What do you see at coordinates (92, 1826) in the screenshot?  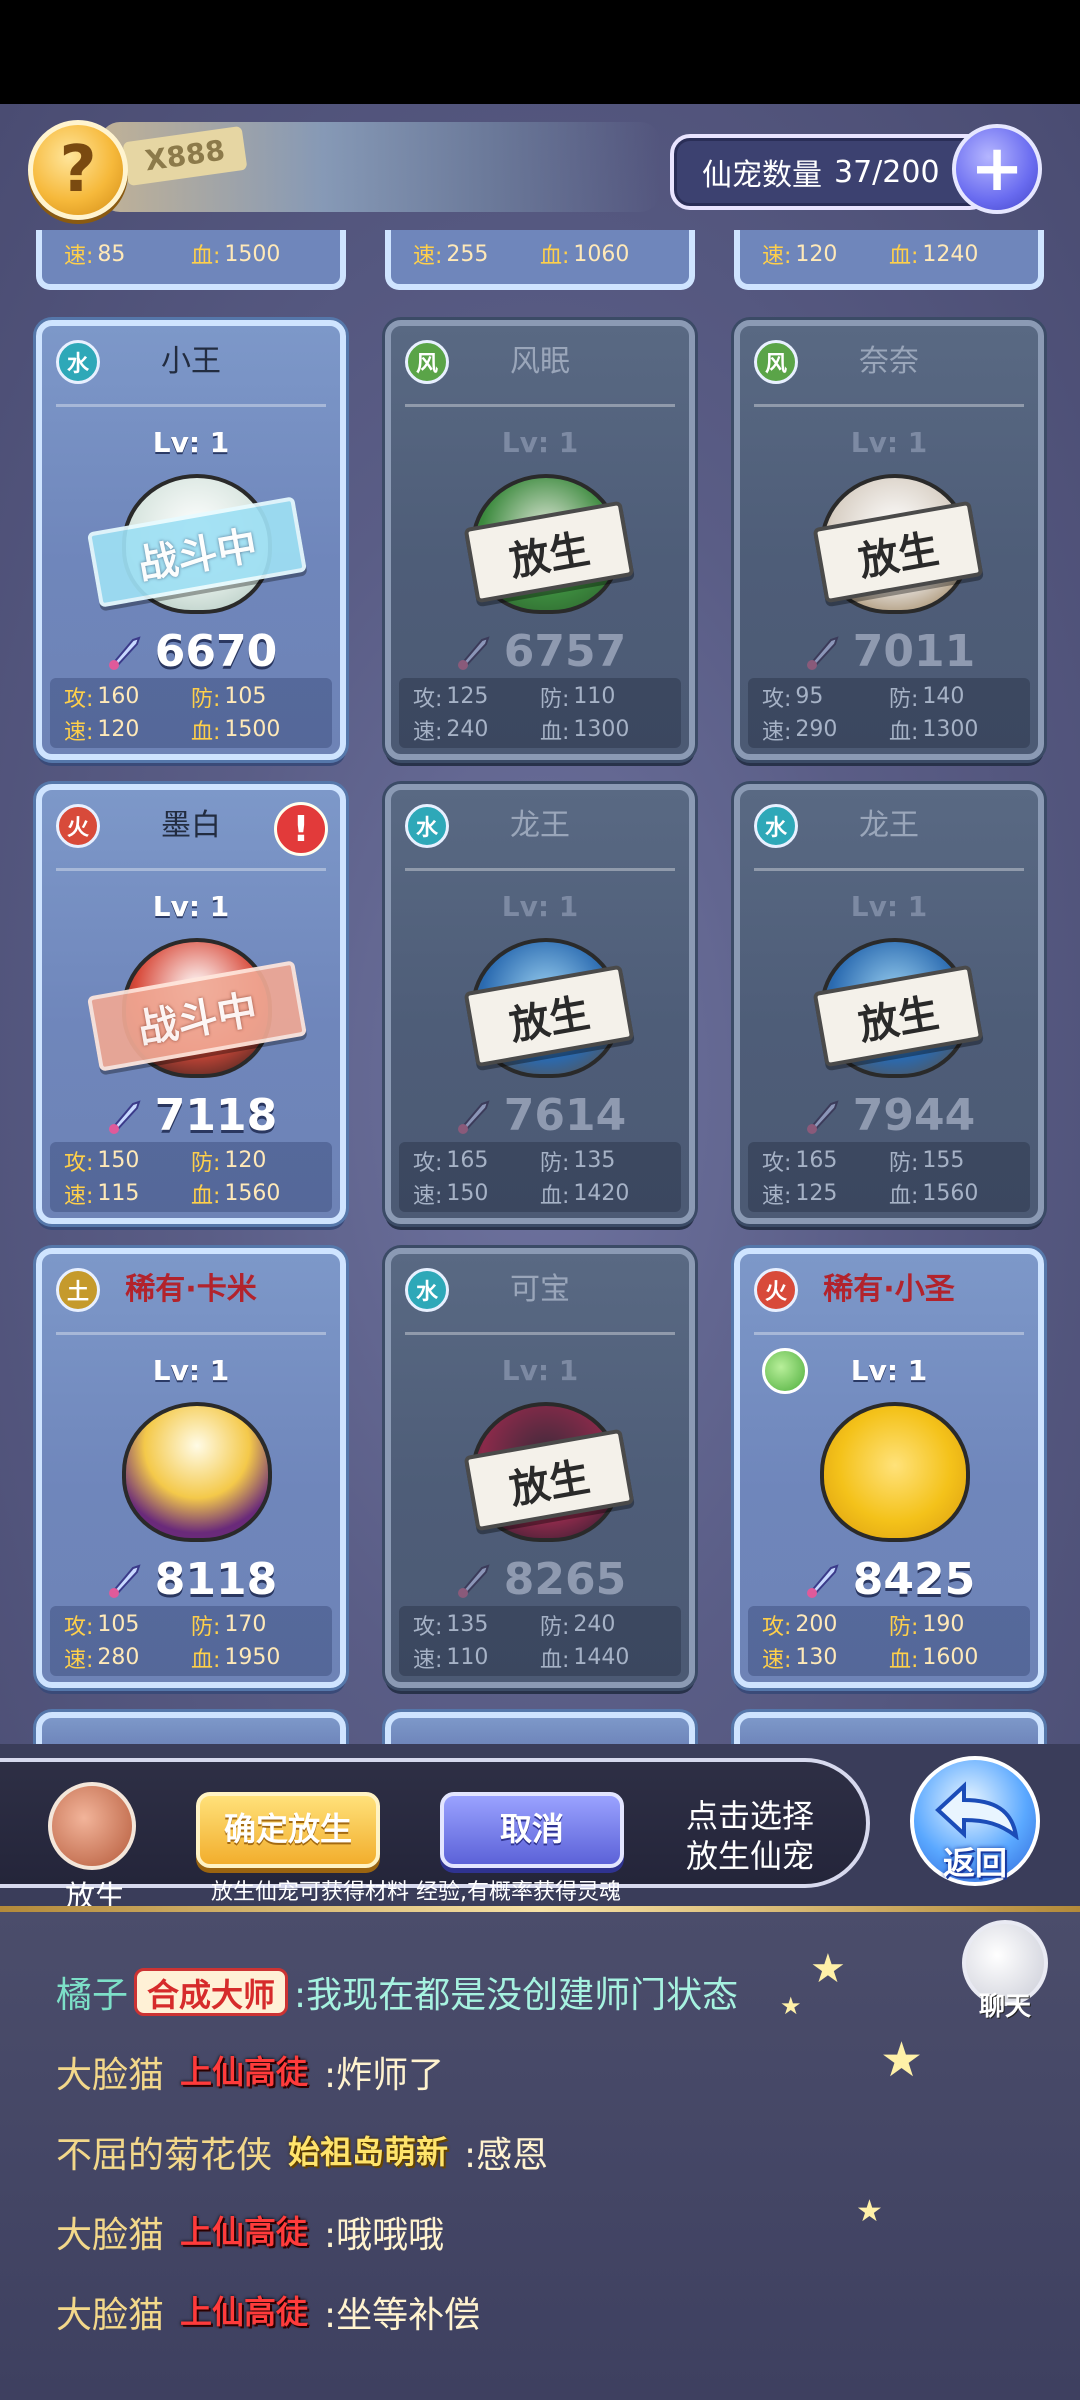 I see `release-icon` at bounding box center [92, 1826].